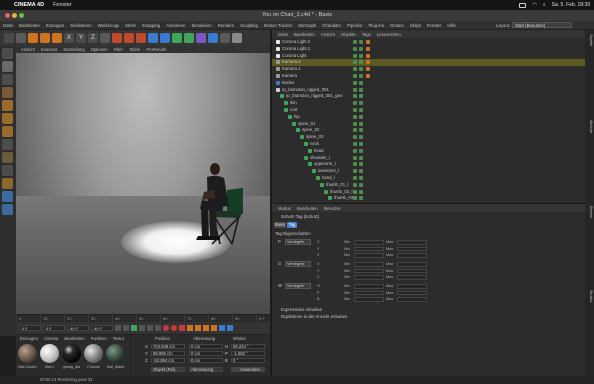  I want to click on timeline: 0 10 20 30 40 50 60 70 80 90 0 F, so click(143, 318).